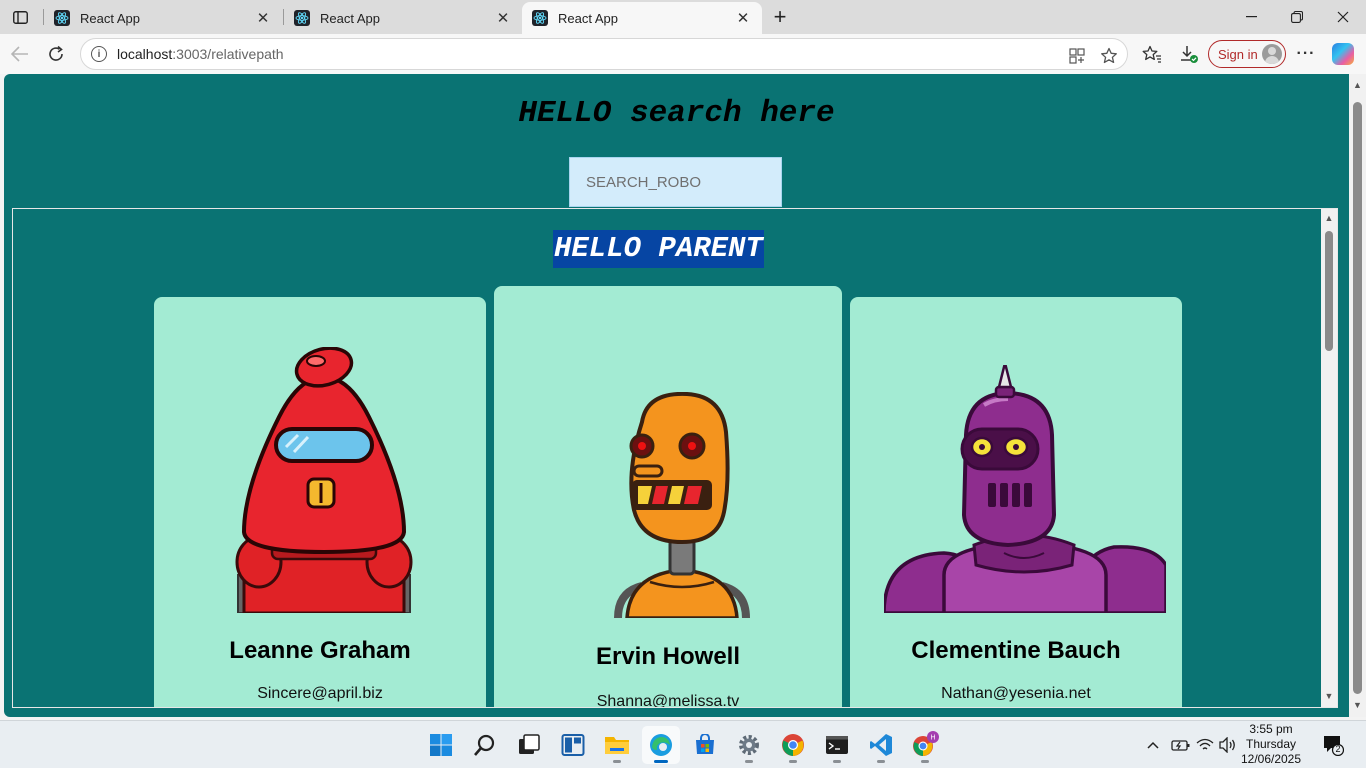 This screenshot has width=1366, height=768. Describe the element at coordinates (682, 505) in the screenshot. I see `orange-robot-image` at that location.